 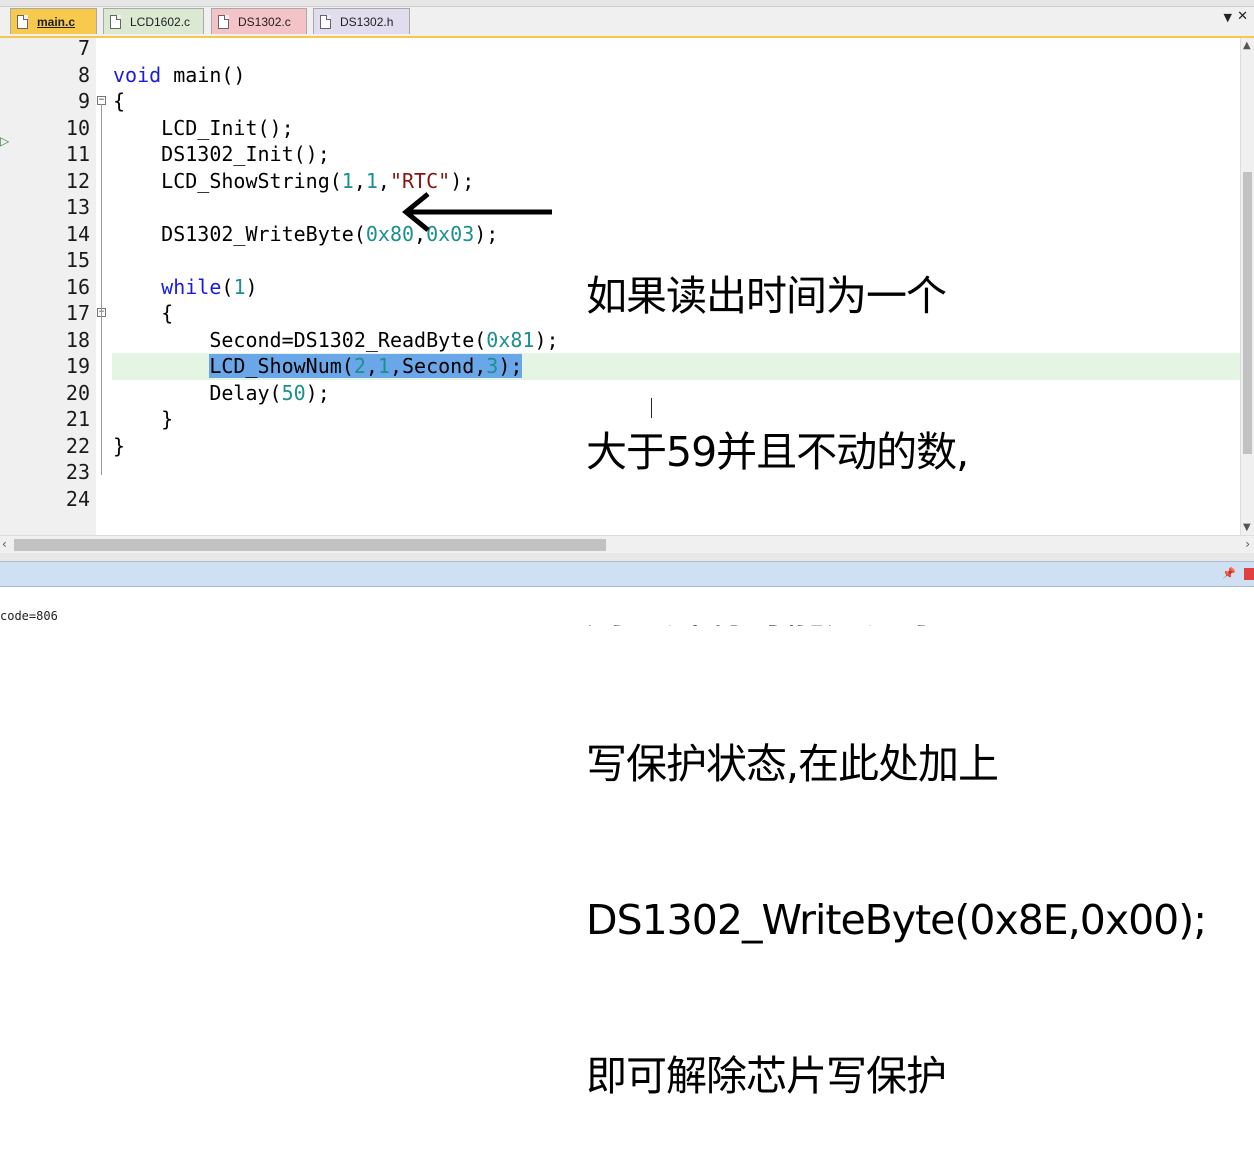 I want to click on annotation-line: 大于59并且不动的数,, so click(x=777, y=452).